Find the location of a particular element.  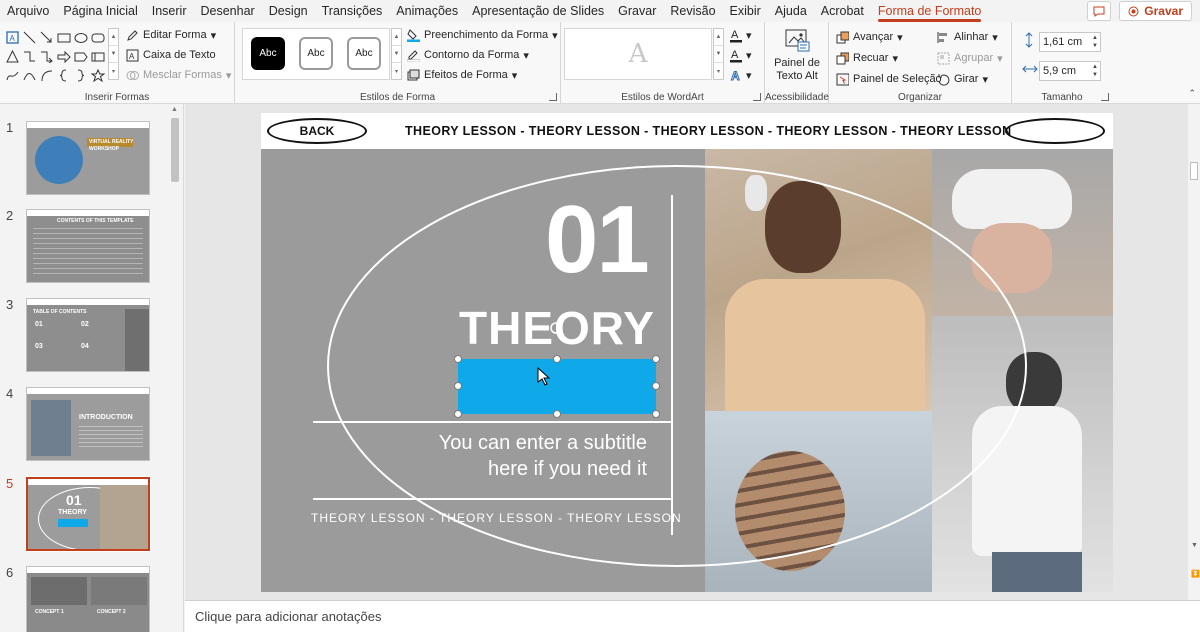

shape-outline-button: Contorno da Forma ▾ is located at coordinates (468, 55).